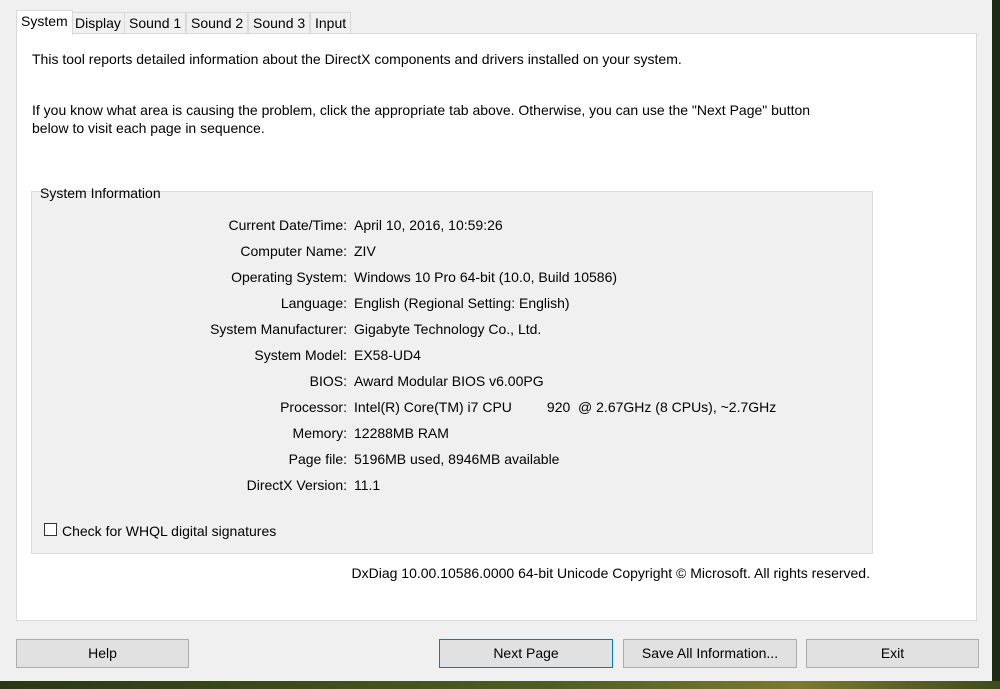 This screenshot has width=1000, height=689. I want to click on info-value: Gigabyte Technology Co., Ltd., so click(448, 329).